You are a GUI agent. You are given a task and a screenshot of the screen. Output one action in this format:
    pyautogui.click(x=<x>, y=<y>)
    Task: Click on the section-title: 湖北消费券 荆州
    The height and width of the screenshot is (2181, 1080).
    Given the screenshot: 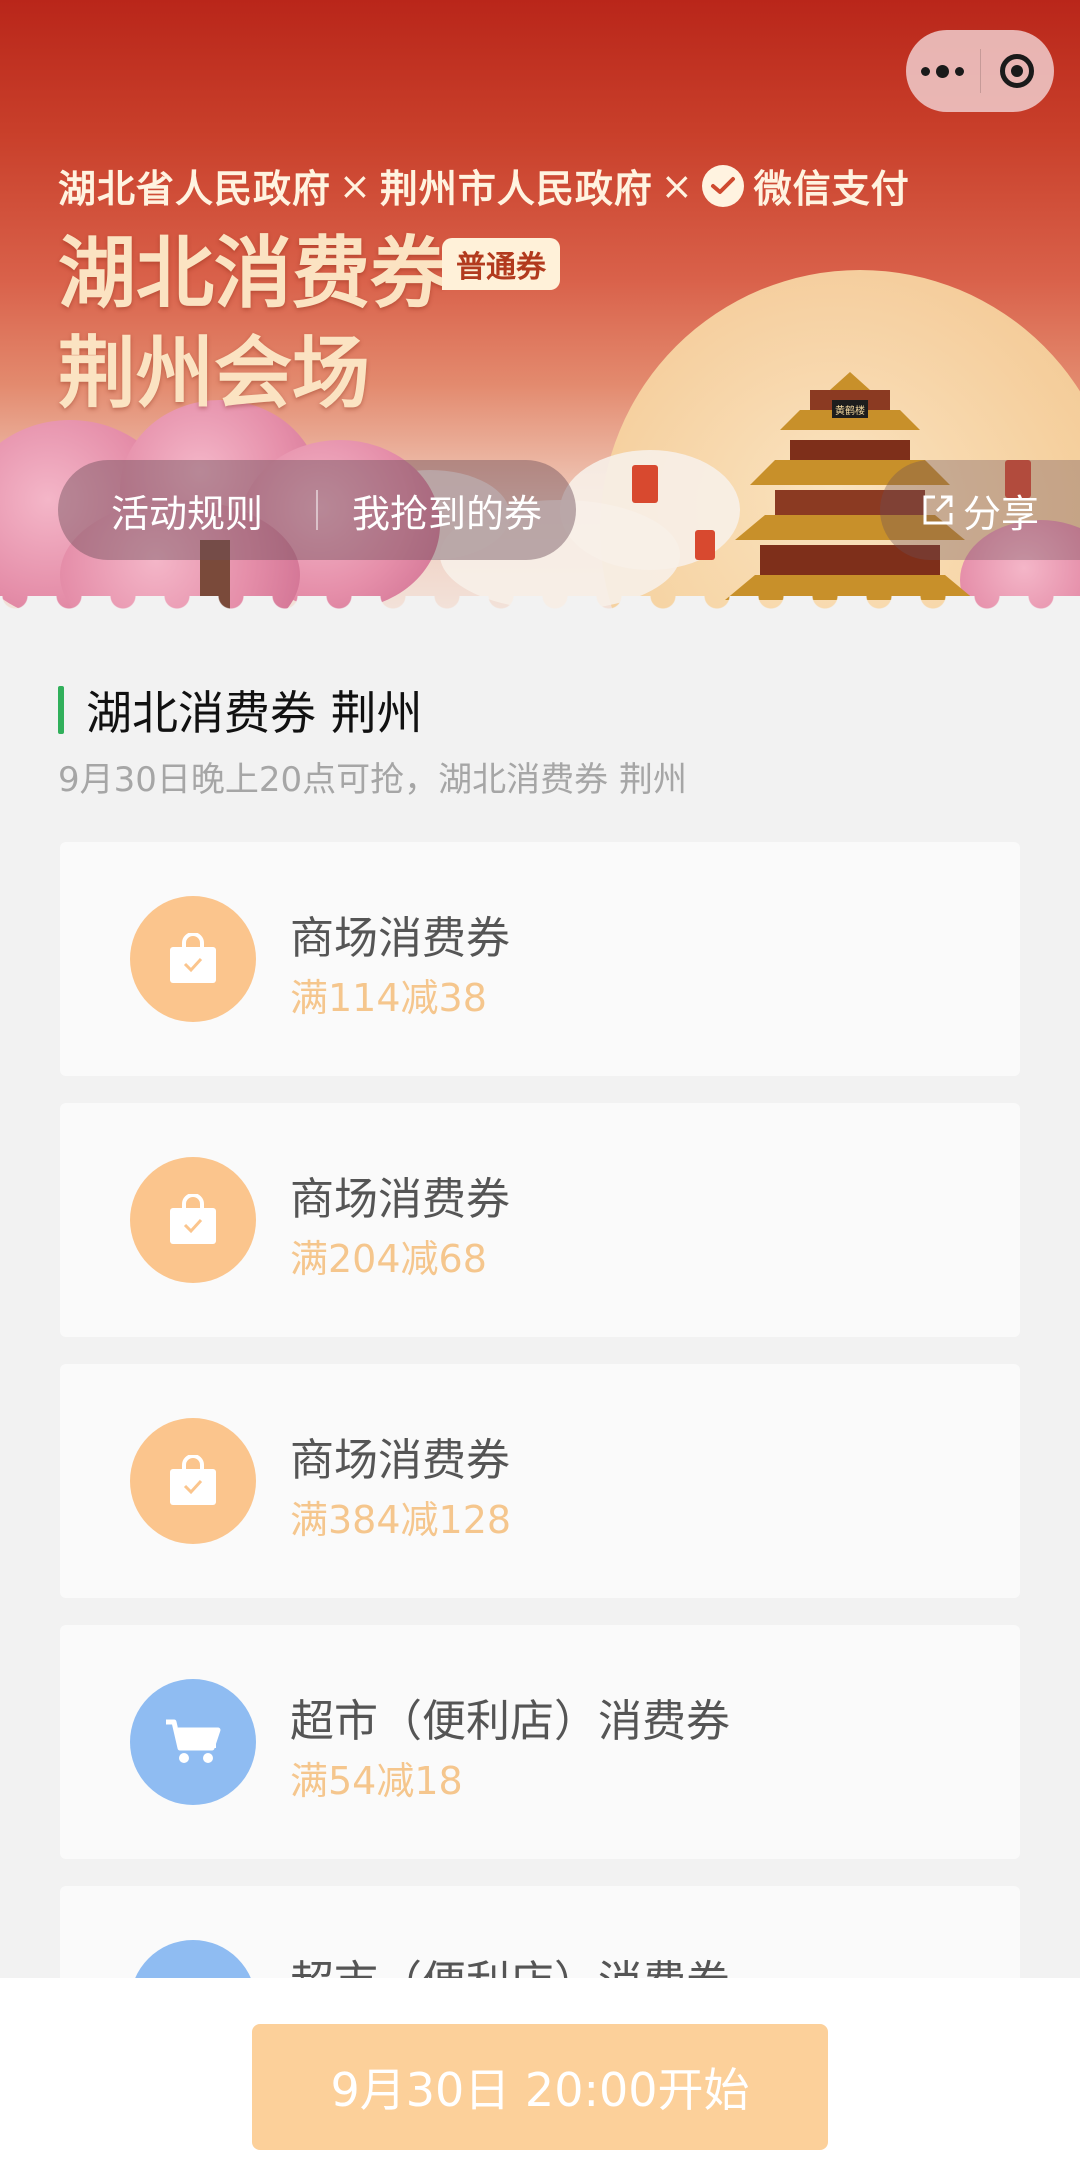 What is the action you would take?
    pyautogui.click(x=240, y=710)
    